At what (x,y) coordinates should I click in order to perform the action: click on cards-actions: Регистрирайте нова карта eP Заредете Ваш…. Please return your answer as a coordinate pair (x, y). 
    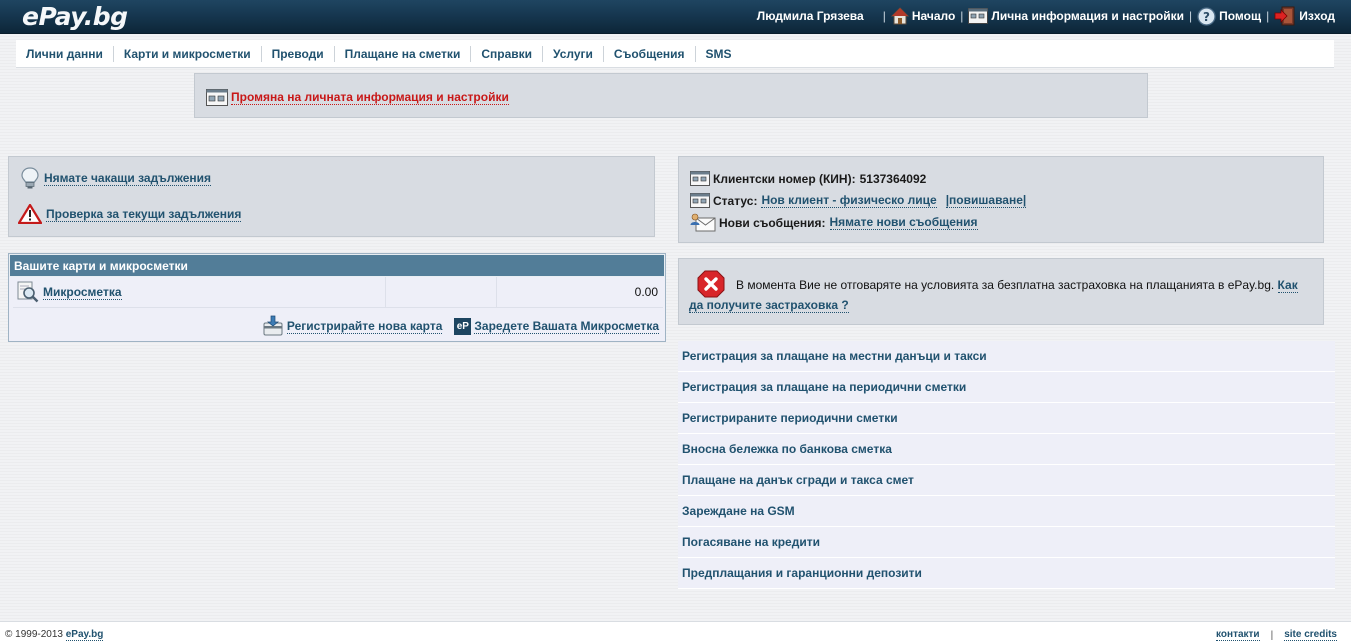
    Looking at the image, I should click on (454, 326).